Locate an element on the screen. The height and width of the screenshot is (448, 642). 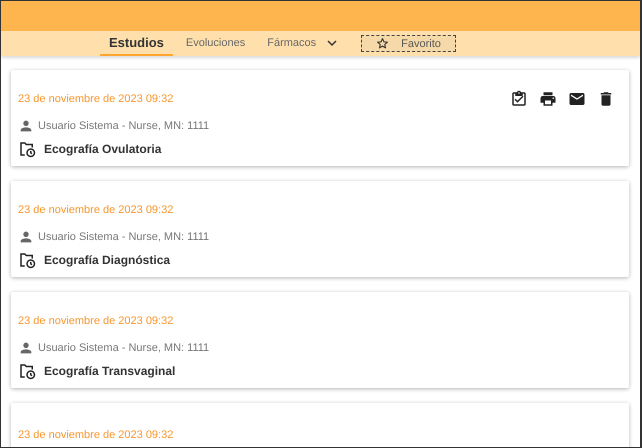
star-icon is located at coordinates (383, 43).